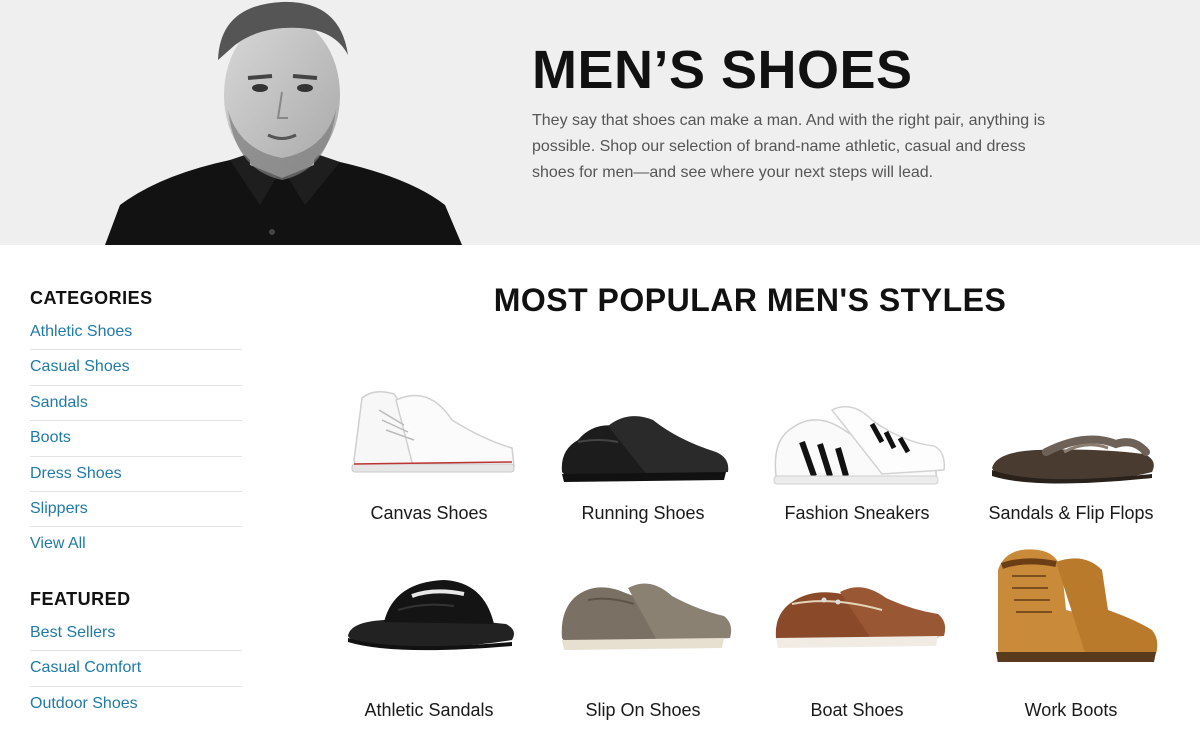 This screenshot has height=742, width=1200. Describe the element at coordinates (643, 710) in the screenshot. I see `style-label: Slip On Shoes` at that location.